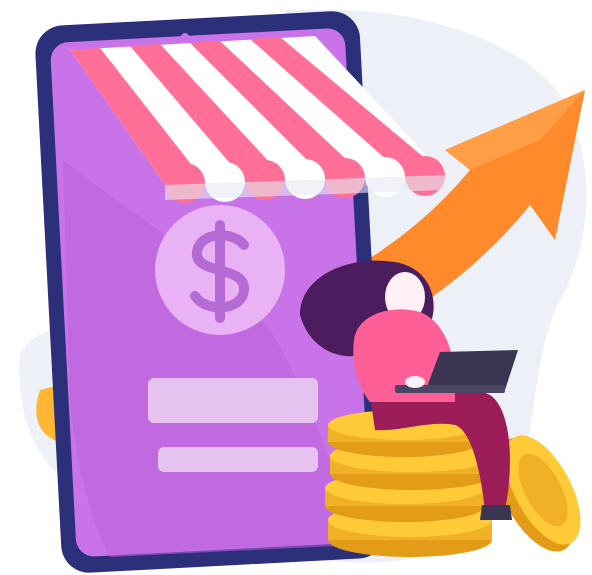  I want to click on tablet-camera, so click(185, 37).